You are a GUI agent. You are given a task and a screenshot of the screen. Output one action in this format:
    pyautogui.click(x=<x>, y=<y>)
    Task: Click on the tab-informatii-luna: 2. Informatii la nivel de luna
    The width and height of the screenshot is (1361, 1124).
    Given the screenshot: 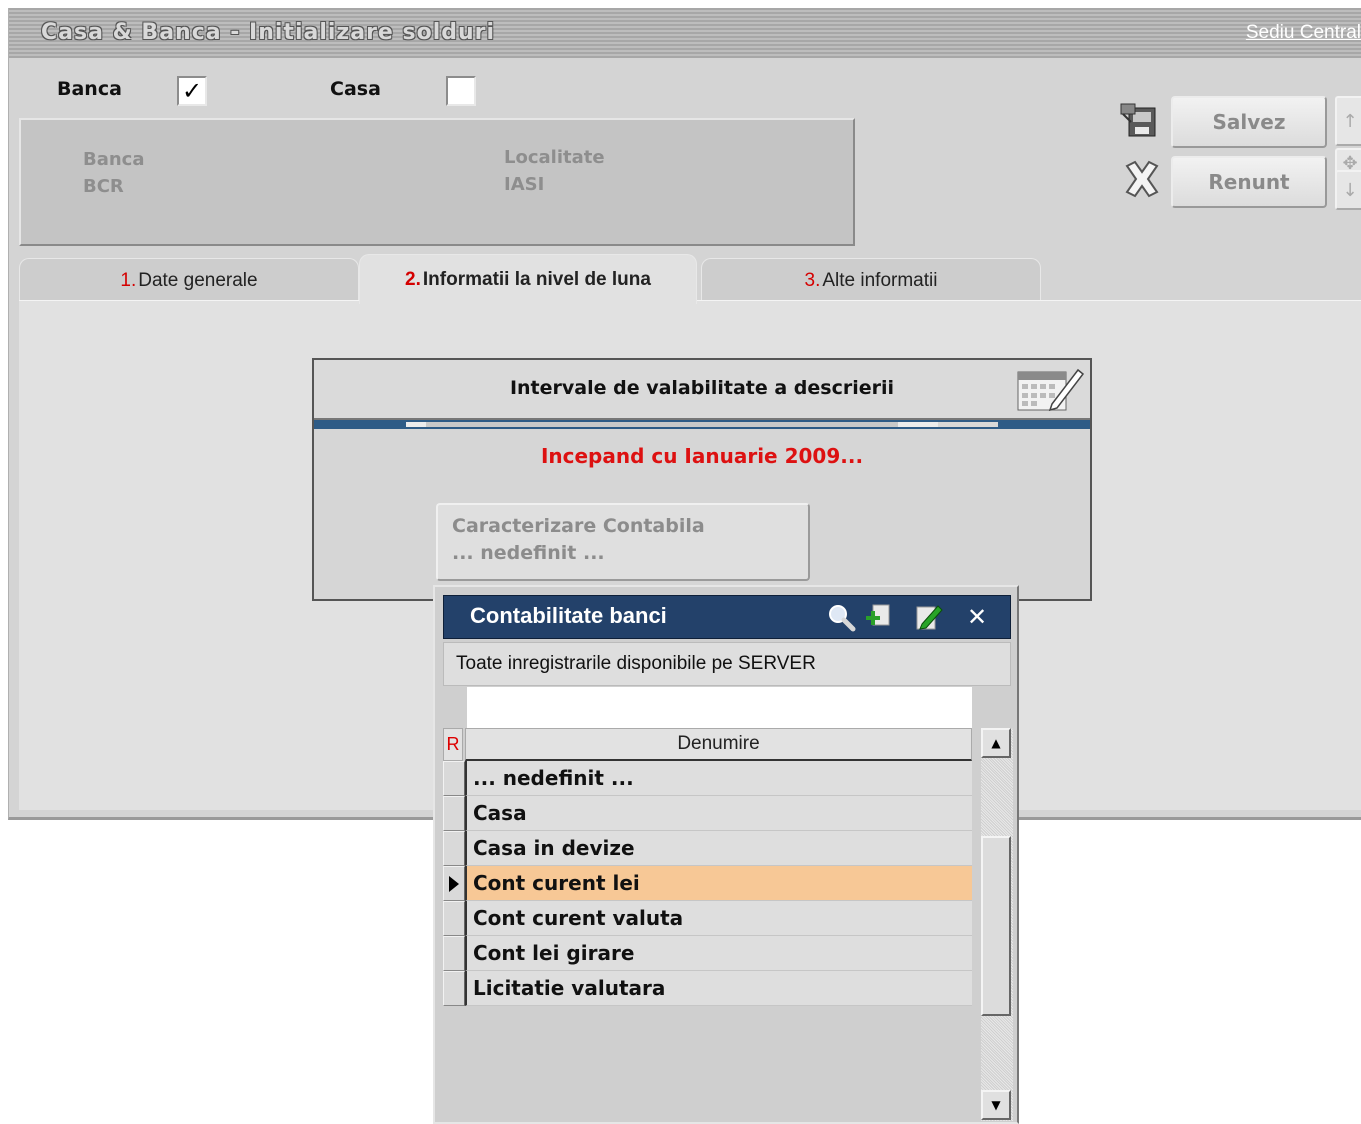 What is the action you would take?
    pyautogui.click(x=528, y=279)
    